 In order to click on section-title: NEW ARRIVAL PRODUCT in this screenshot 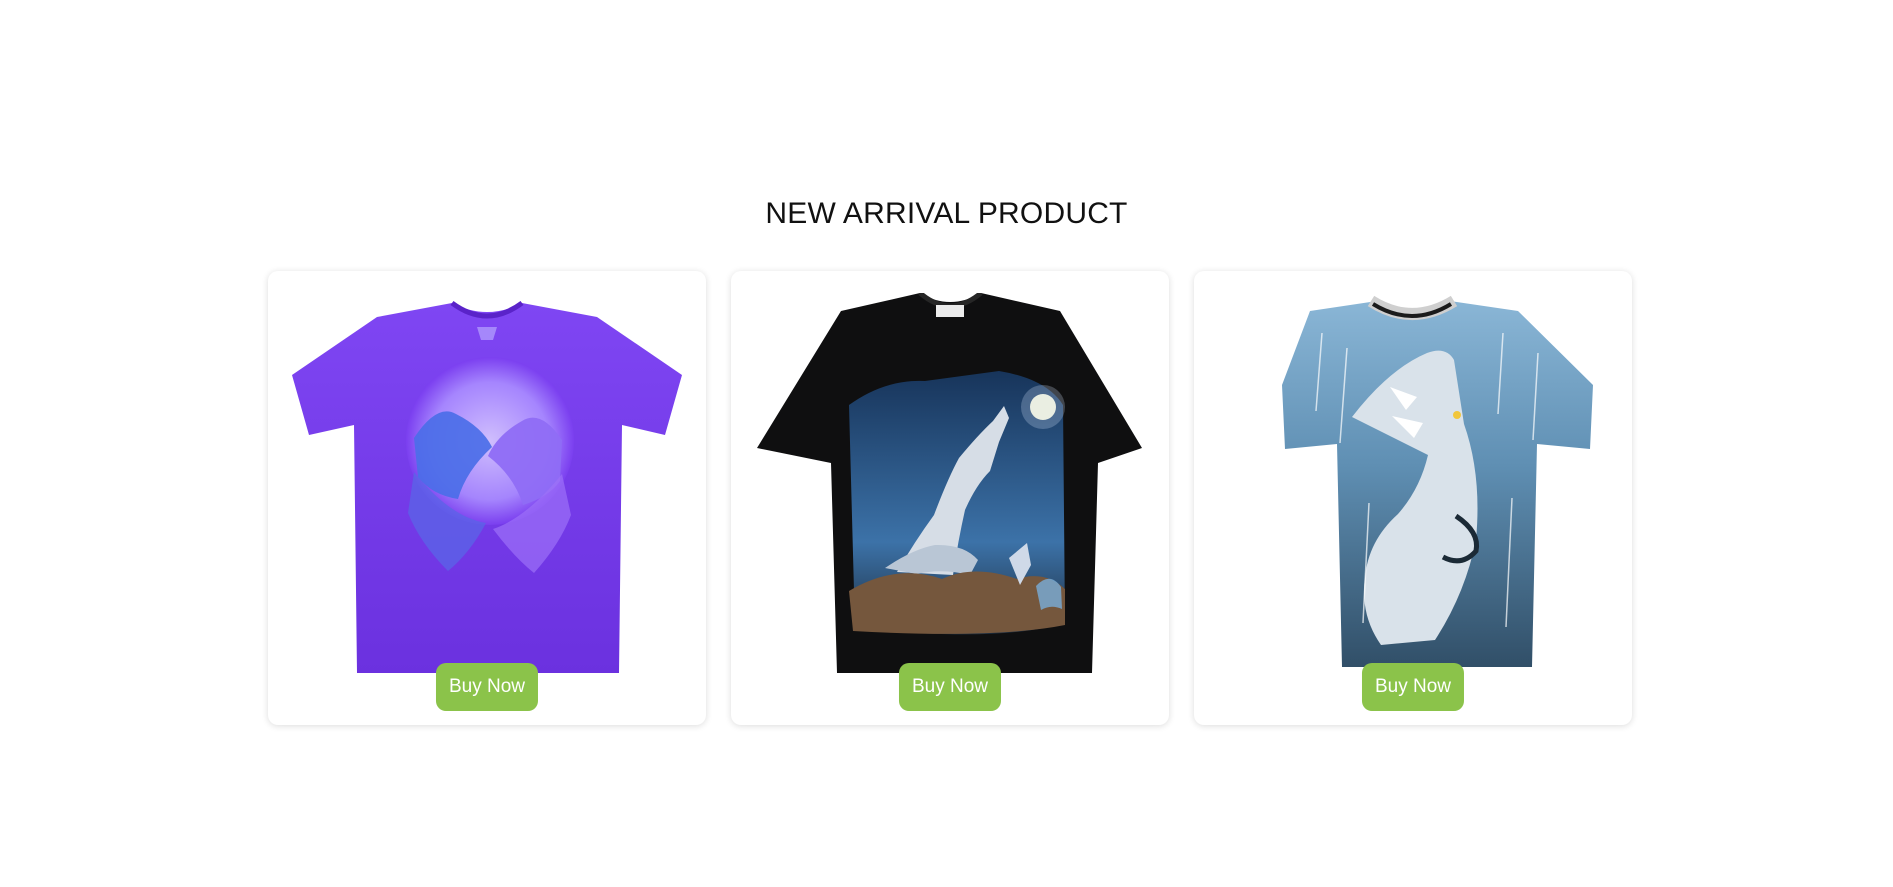, I will do `click(946, 213)`.